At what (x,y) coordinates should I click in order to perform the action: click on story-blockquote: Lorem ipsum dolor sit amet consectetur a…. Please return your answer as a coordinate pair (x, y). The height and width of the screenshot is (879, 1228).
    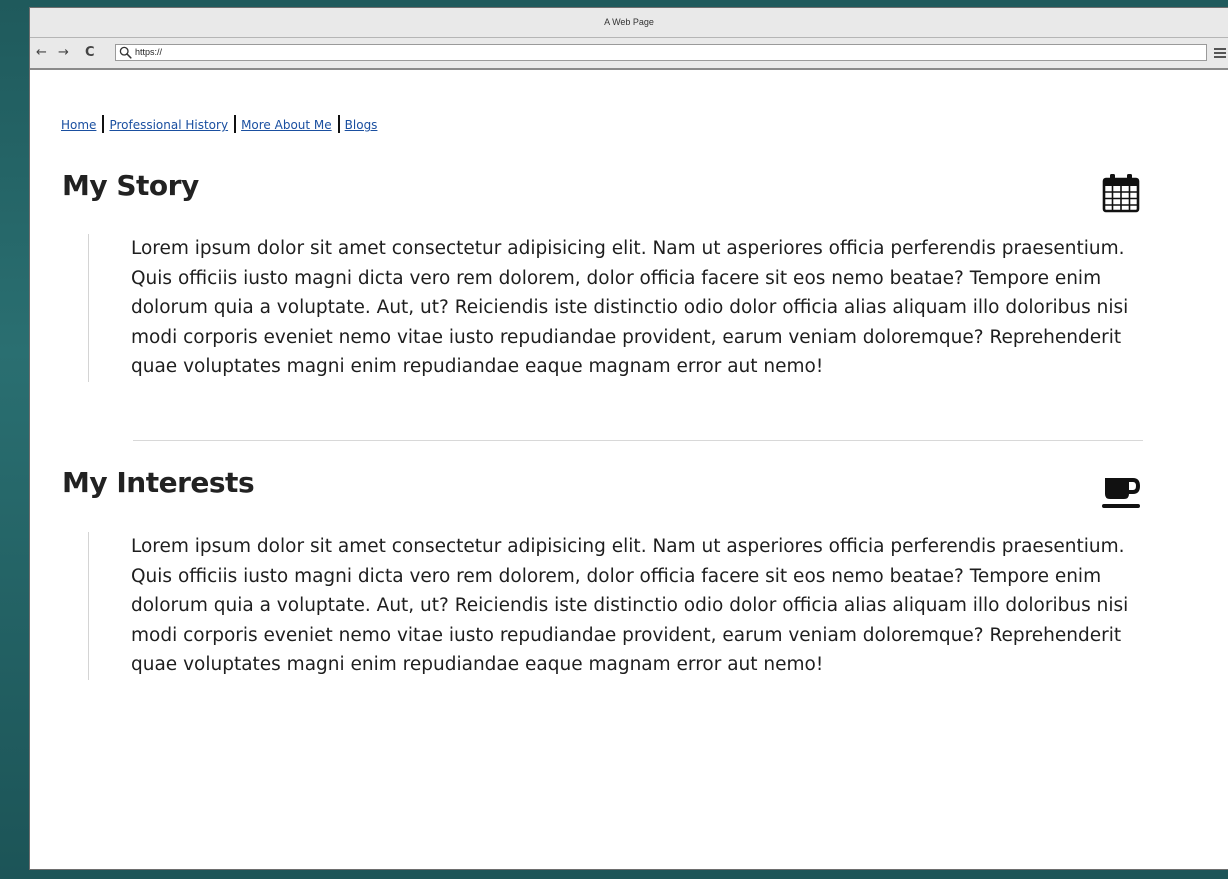
    Looking at the image, I should click on (618, 308).